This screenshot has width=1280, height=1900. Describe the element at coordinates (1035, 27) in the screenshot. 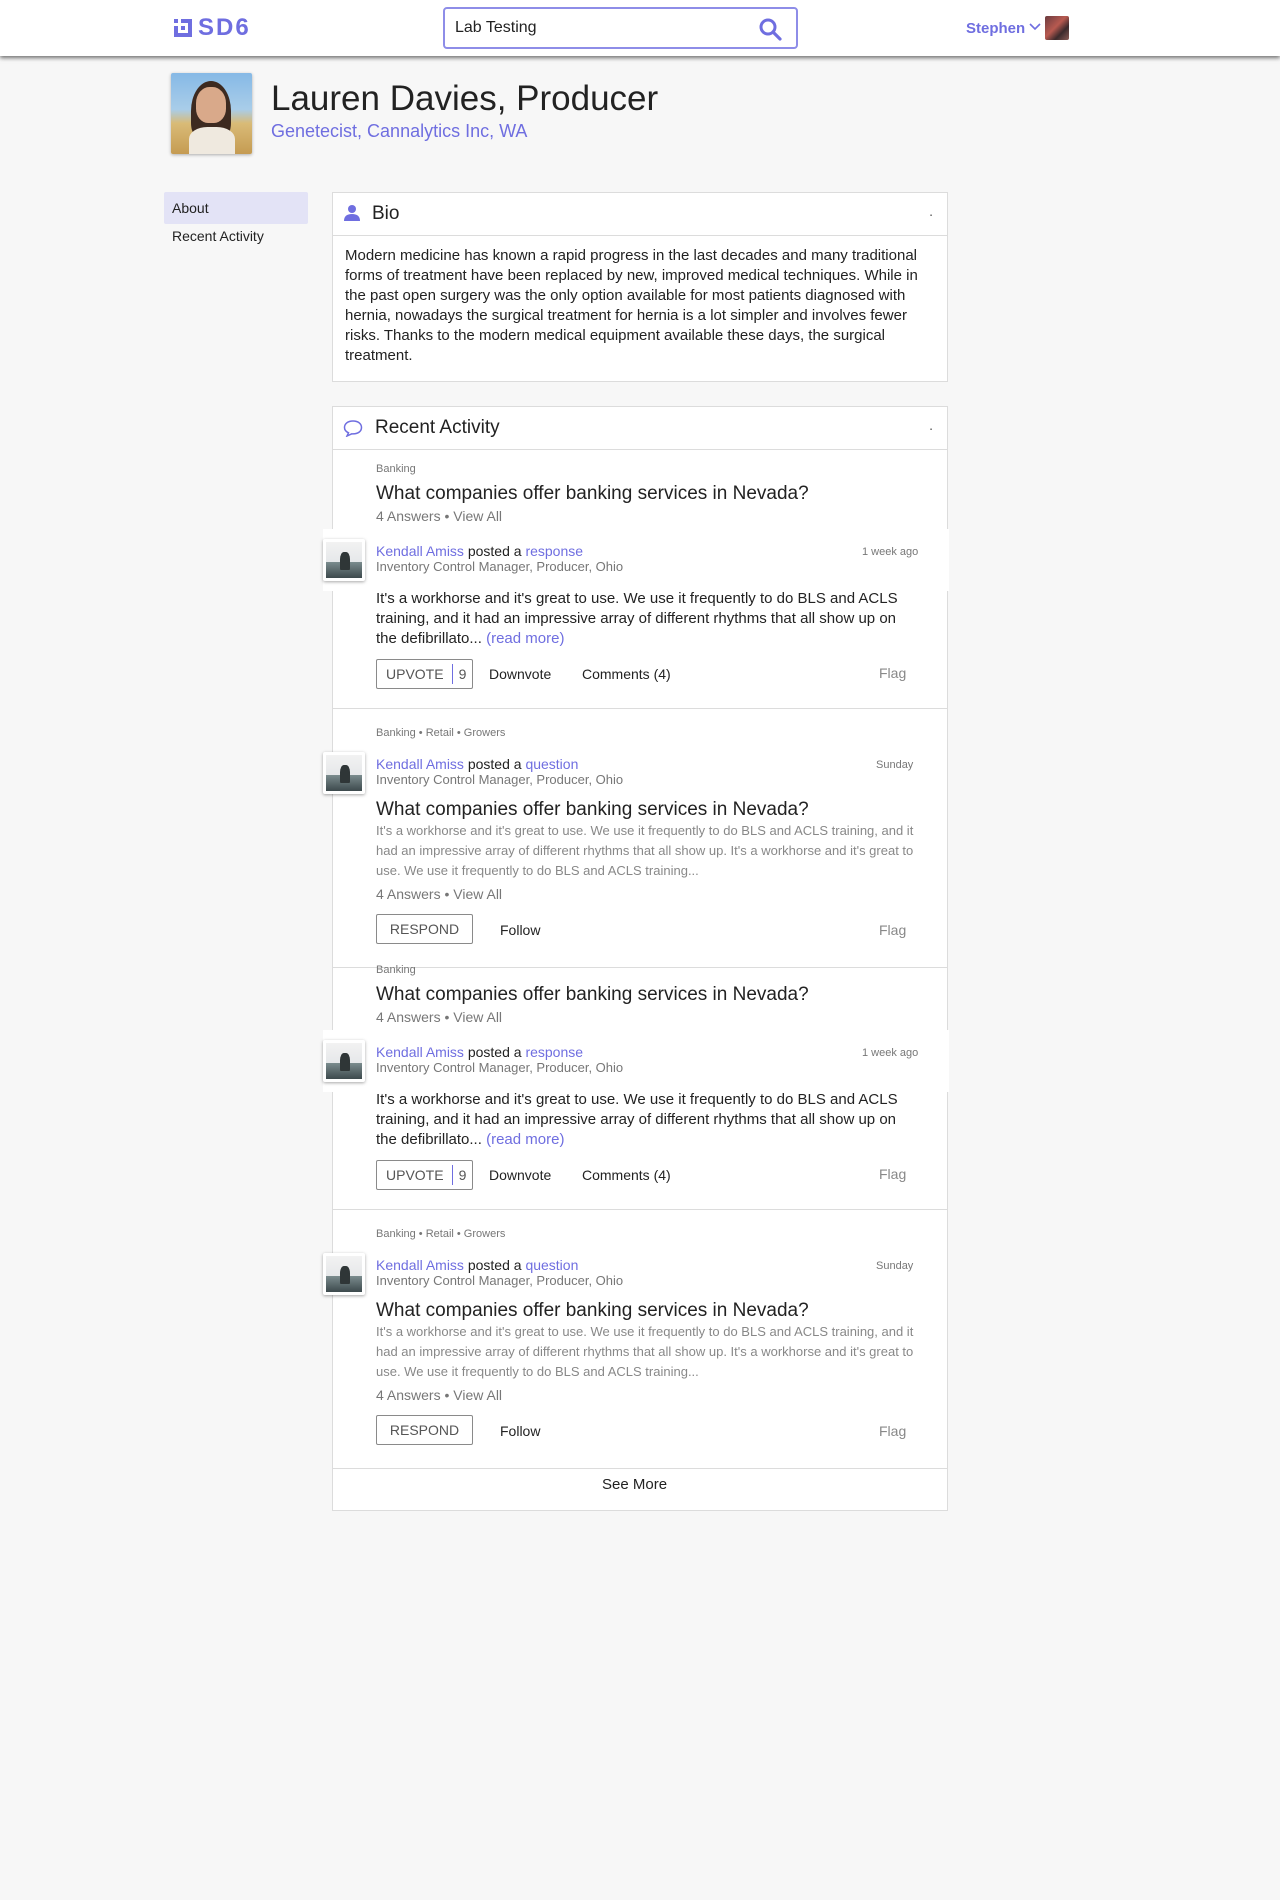

I see `chevron-down-icon` at that location.